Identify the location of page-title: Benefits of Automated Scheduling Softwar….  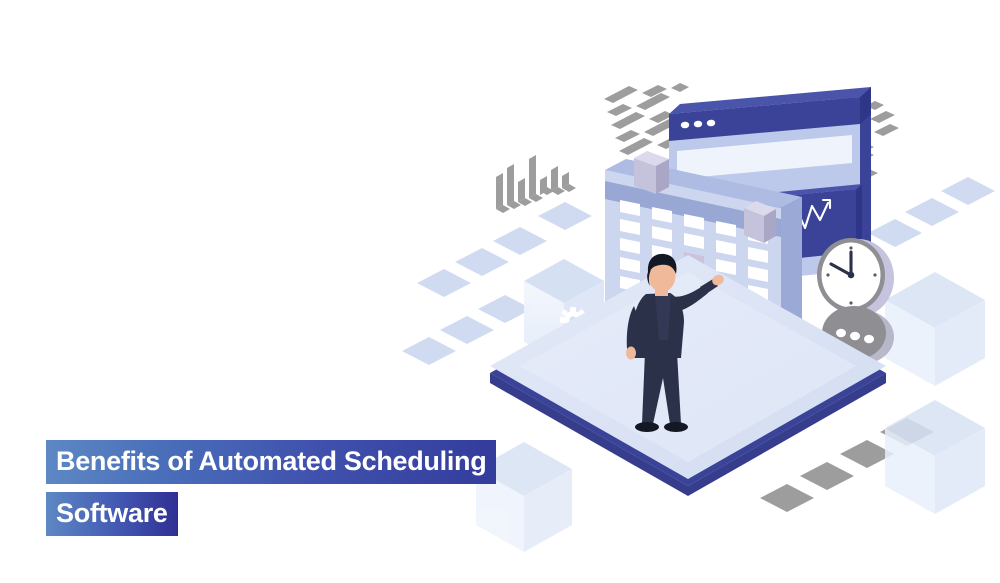
(281, 488).